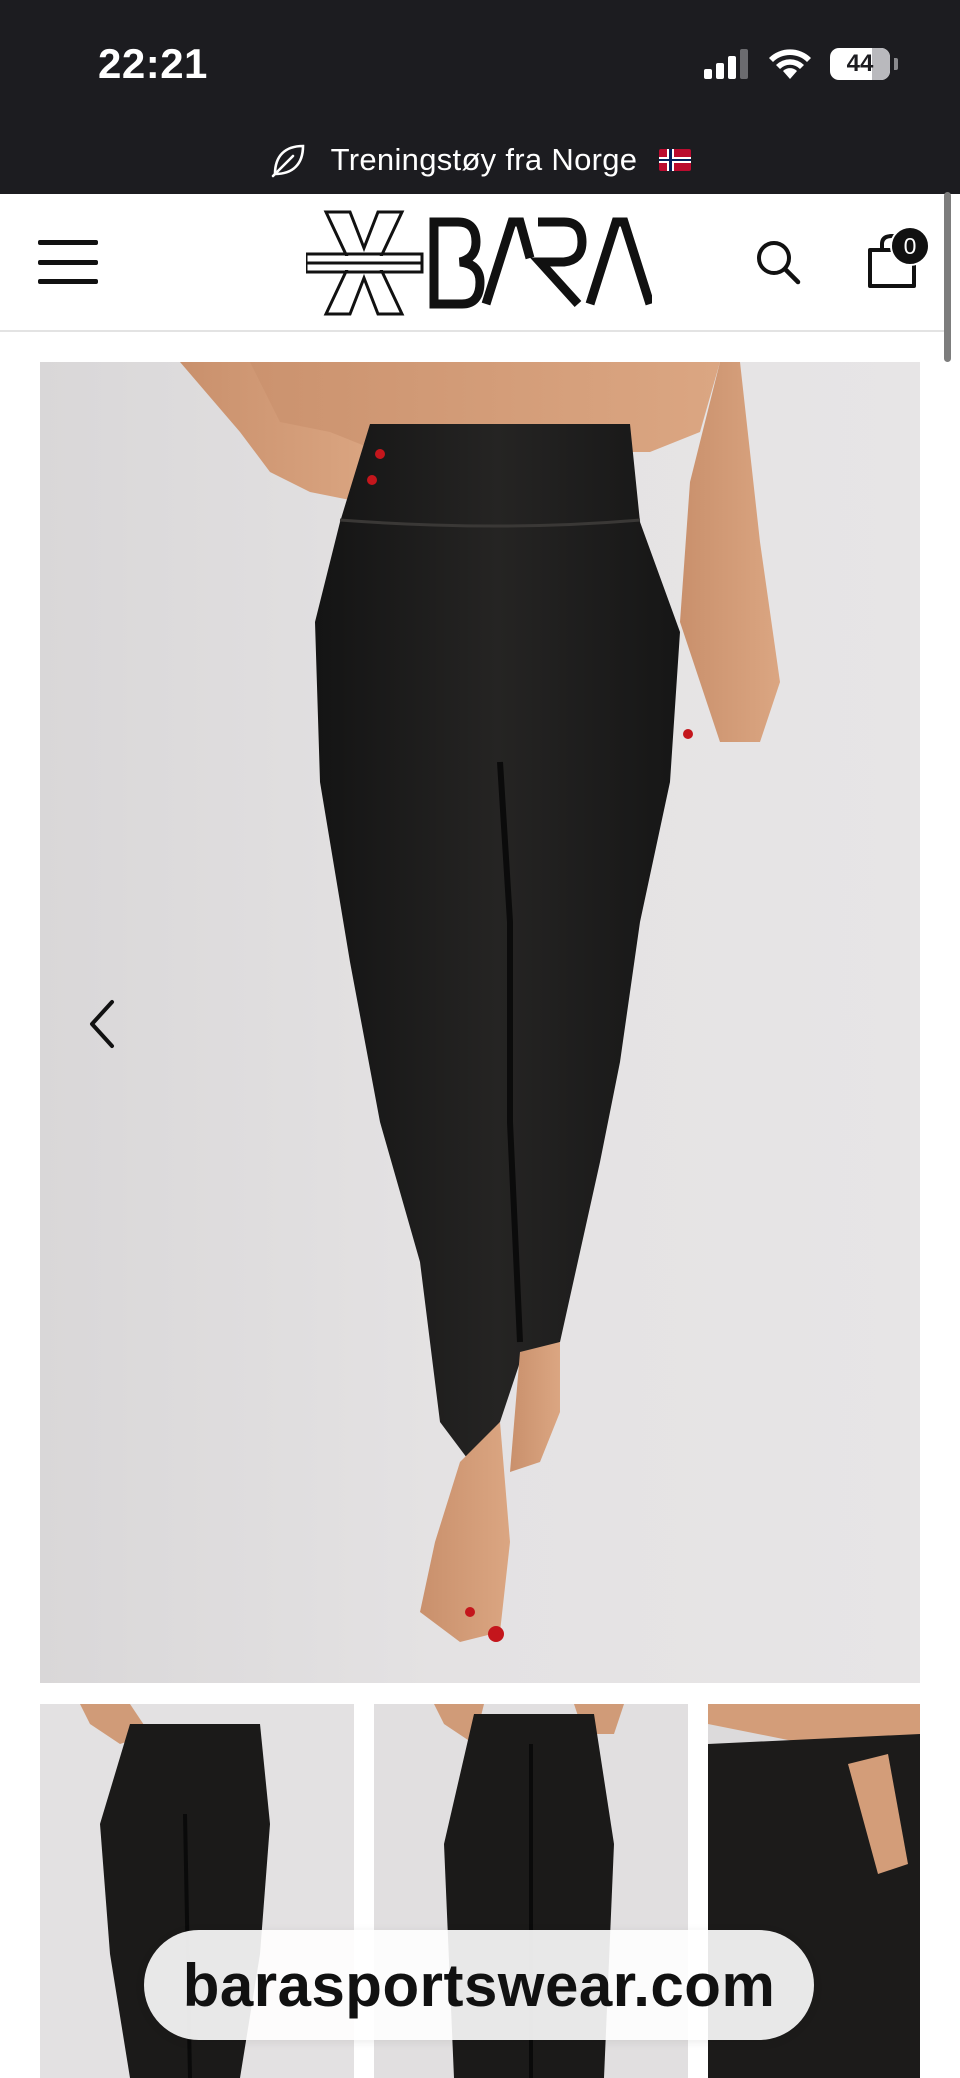 The height and width of the screenshot is (2078, 960). What do you see at coordinates (479, 263) in the screenshot?
I see `brand-logo` at bounding box center [479, 263].